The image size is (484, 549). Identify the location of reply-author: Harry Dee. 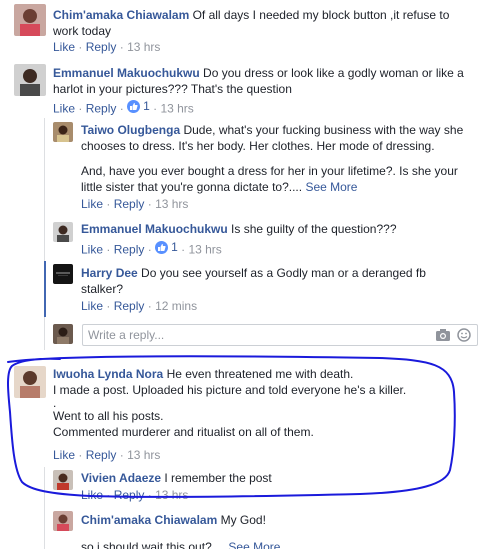
(109, 273).